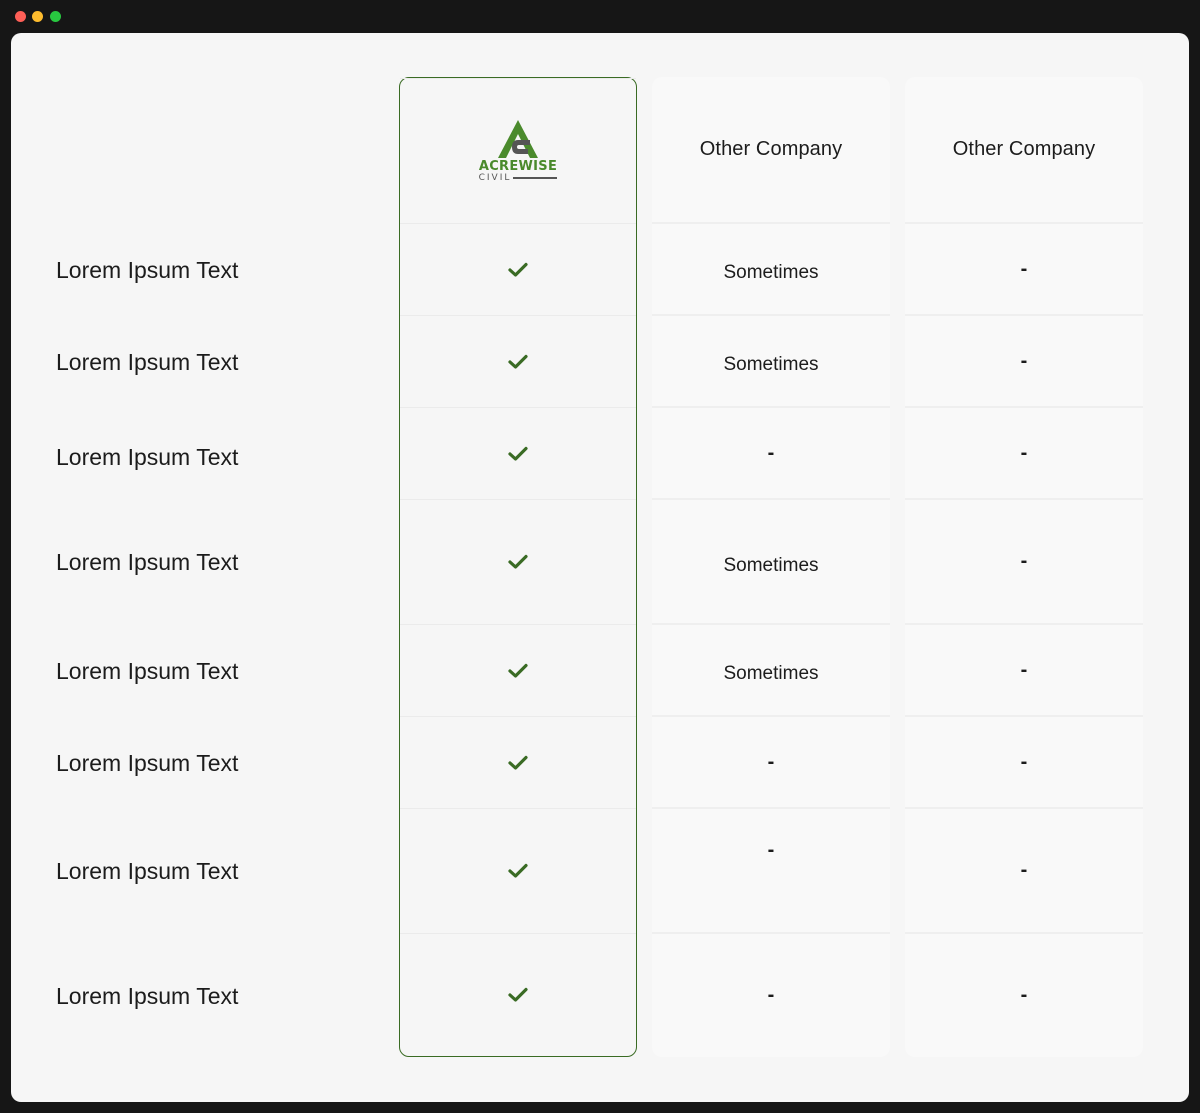  I want to click on acrewise-logo-icon, so click(517, 138).